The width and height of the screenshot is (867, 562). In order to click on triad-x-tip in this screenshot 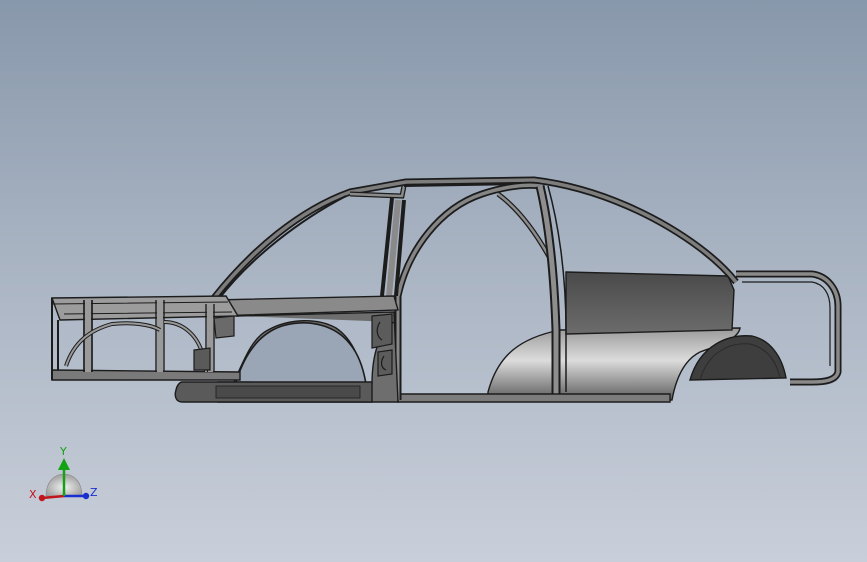, I will do `click(42, 498)`.